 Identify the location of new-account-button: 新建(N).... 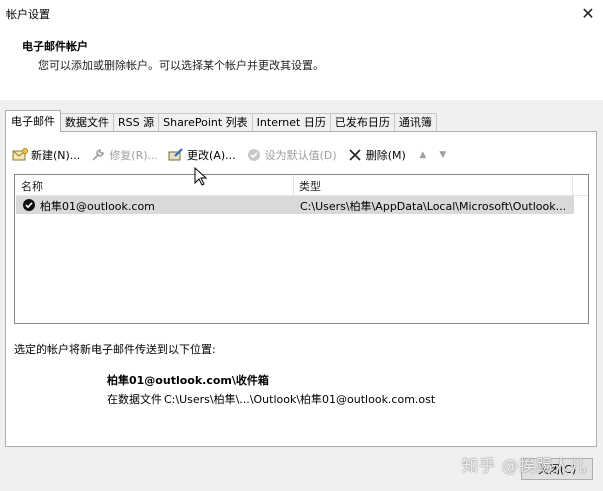
(46, 155).